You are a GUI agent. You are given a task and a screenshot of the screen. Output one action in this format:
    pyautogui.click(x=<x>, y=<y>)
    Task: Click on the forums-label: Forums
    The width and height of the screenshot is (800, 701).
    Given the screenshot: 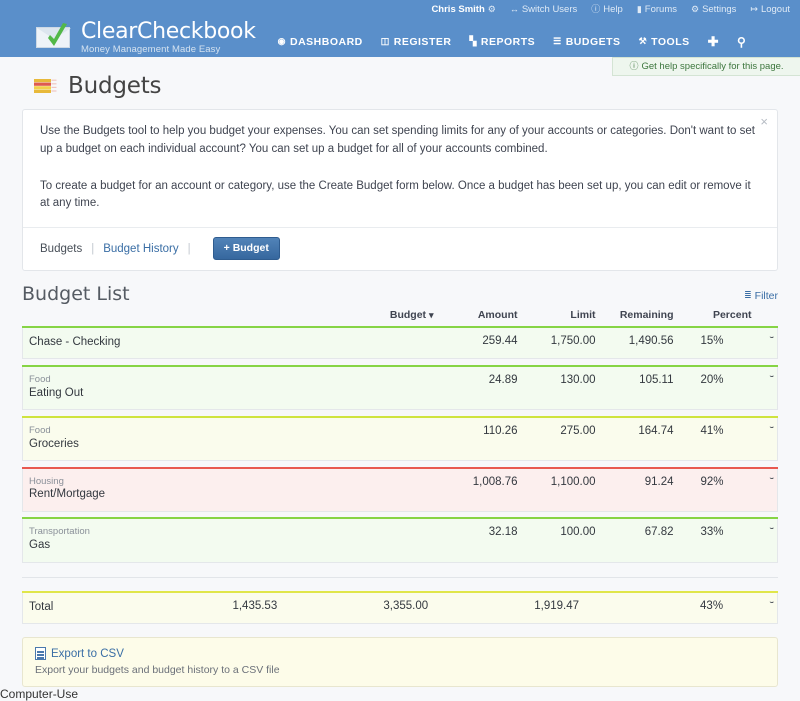 What is the action you would take?
    pyautogui.click(x=660, y=9)
    